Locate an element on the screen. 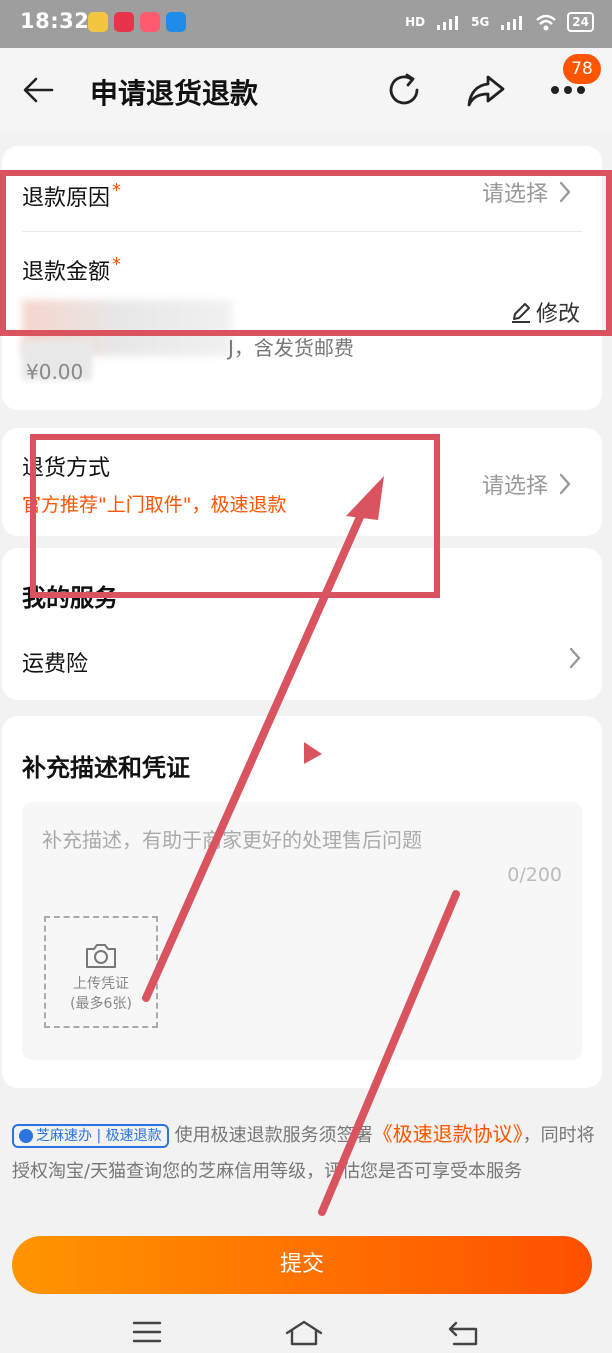 This screenshot has height=1353, width=612. divider is located at coordinates (302, 231).